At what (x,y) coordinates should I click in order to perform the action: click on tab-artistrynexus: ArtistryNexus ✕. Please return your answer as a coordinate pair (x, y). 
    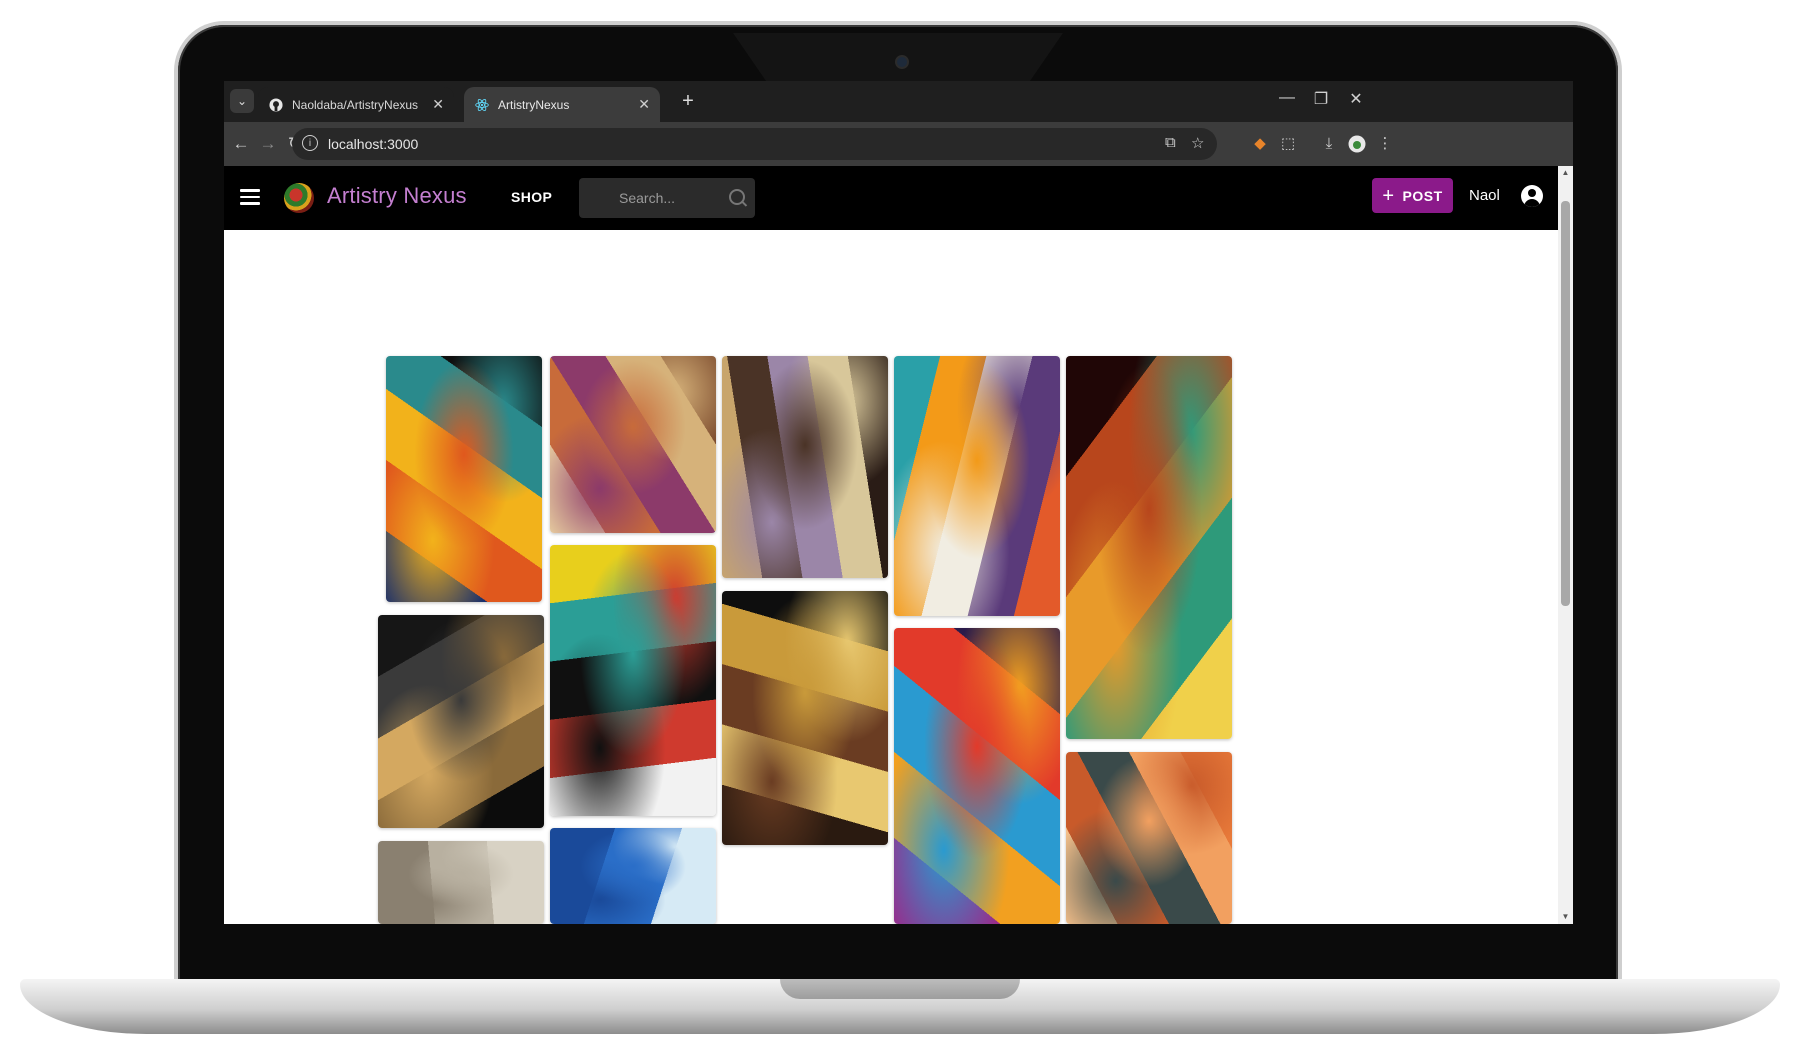
    Looking at the image, I should click on (562, 104).